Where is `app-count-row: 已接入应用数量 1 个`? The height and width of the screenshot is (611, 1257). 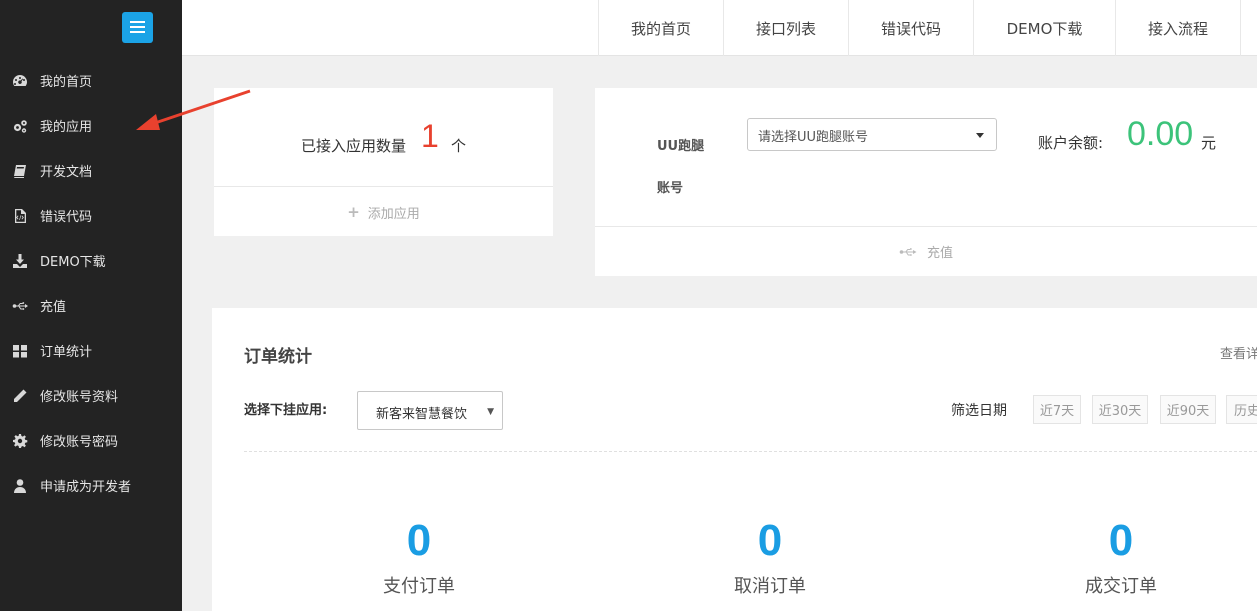
app-count-row: 已接入应用数量 1 个 is located at coordinates (383, 137).